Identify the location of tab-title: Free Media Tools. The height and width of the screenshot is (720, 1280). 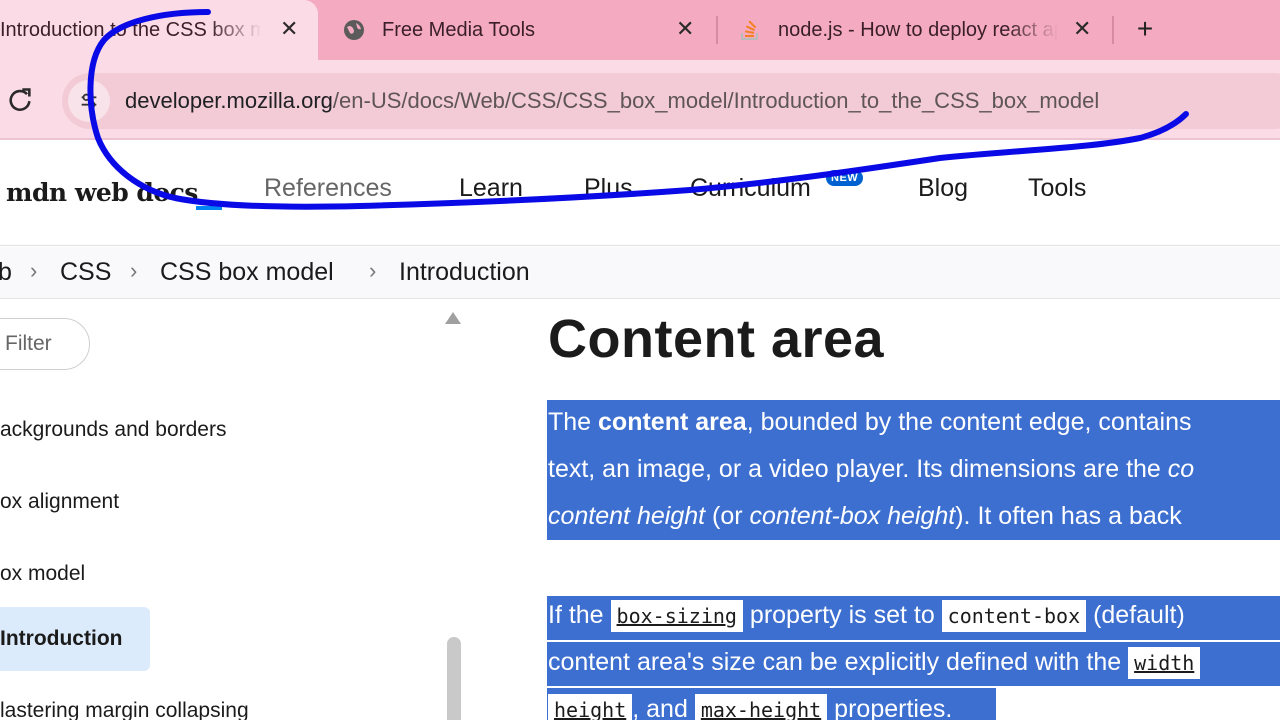
(459, 29).